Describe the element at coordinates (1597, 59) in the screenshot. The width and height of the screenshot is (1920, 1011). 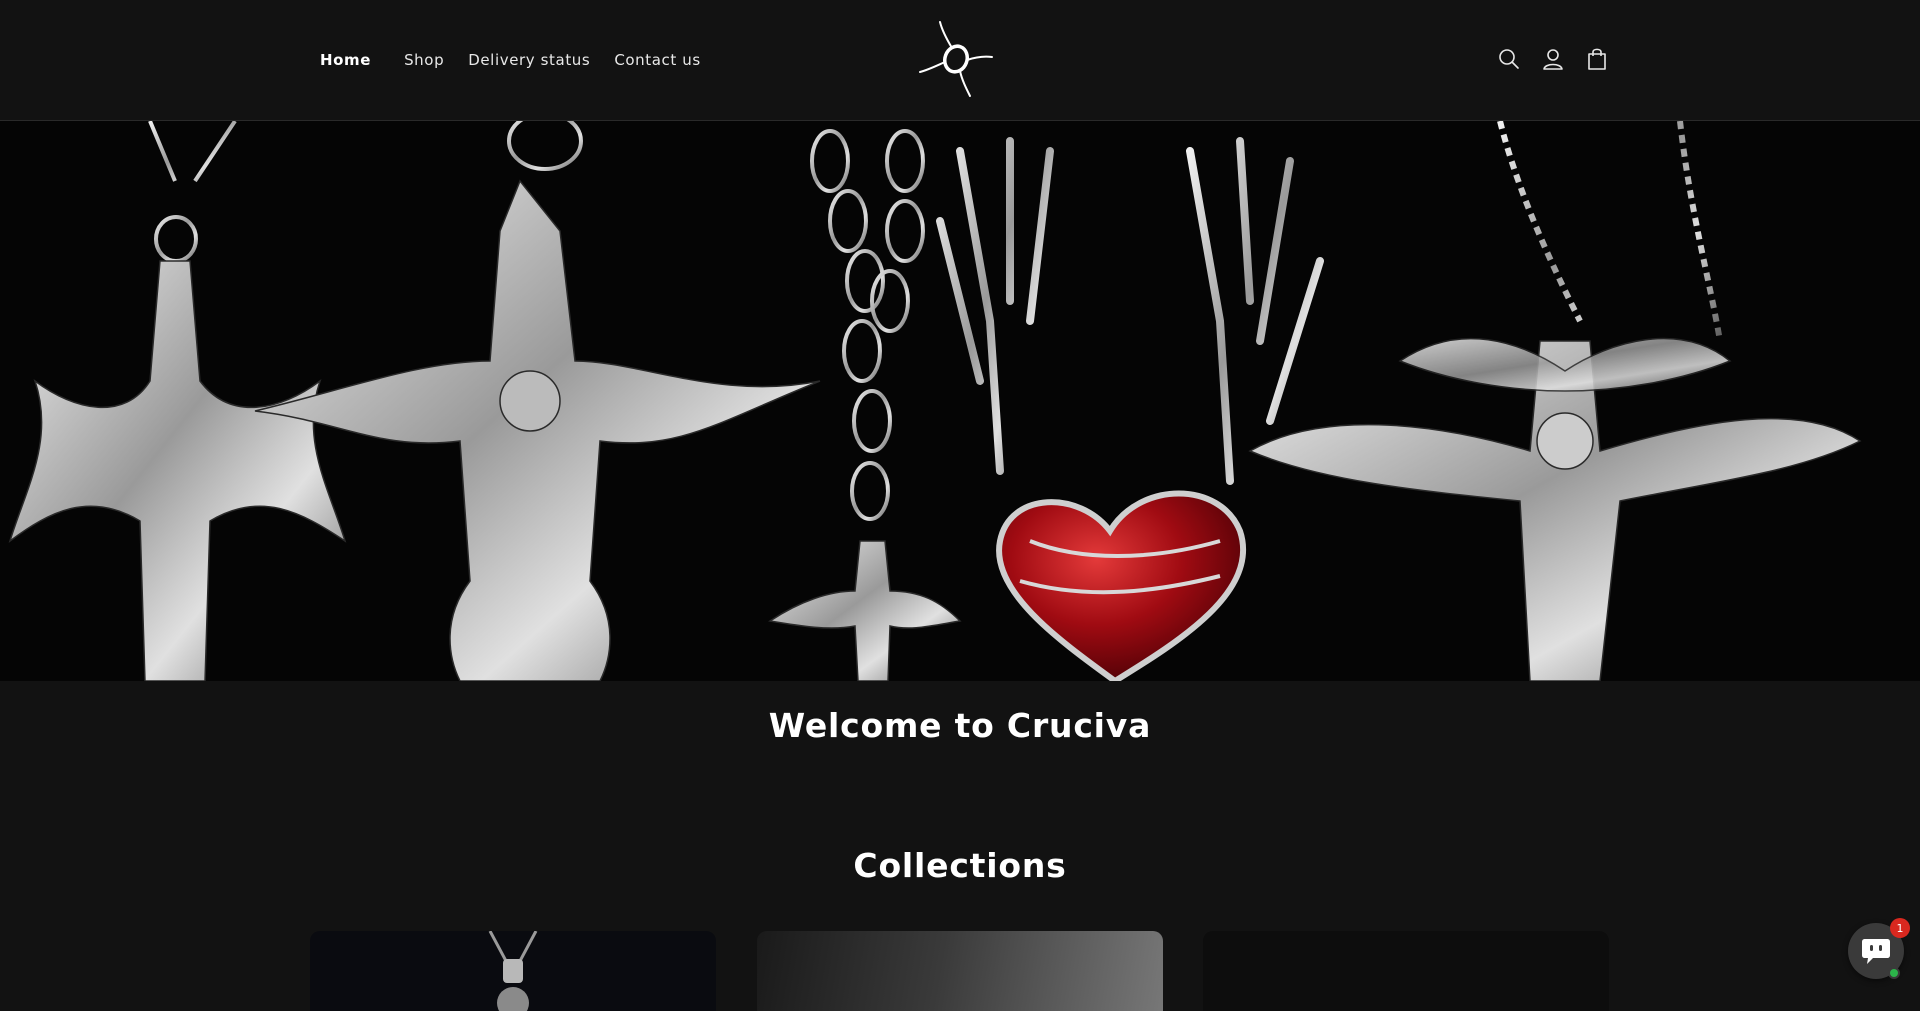
I see `cart-icon` at that location.